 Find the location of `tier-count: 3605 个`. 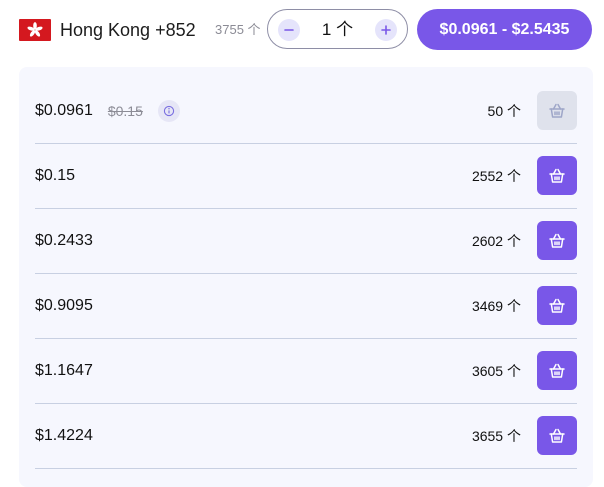

tier-count: 3605 个 is located at coordinates (496, 371).